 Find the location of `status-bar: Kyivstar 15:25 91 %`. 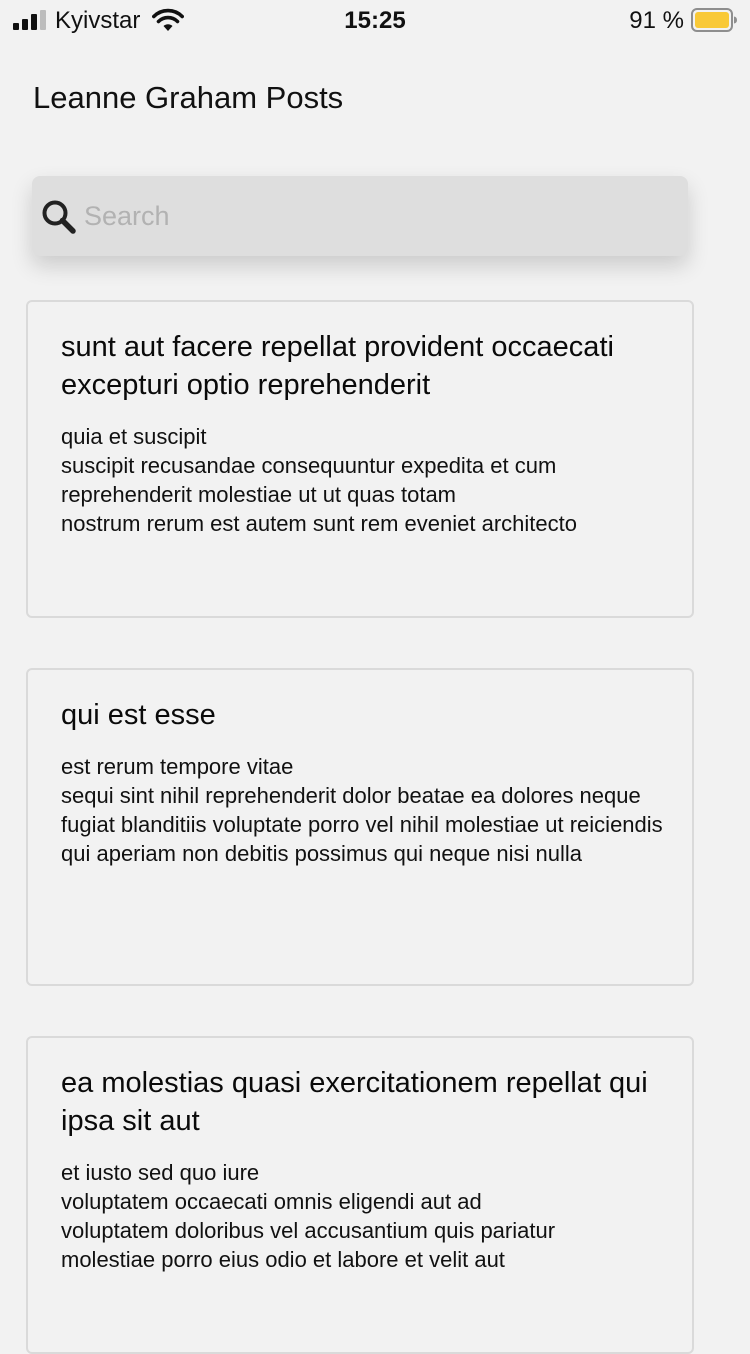

status-bar: Kyivstar 15:25 91 % is located at coordinates (375, 20).